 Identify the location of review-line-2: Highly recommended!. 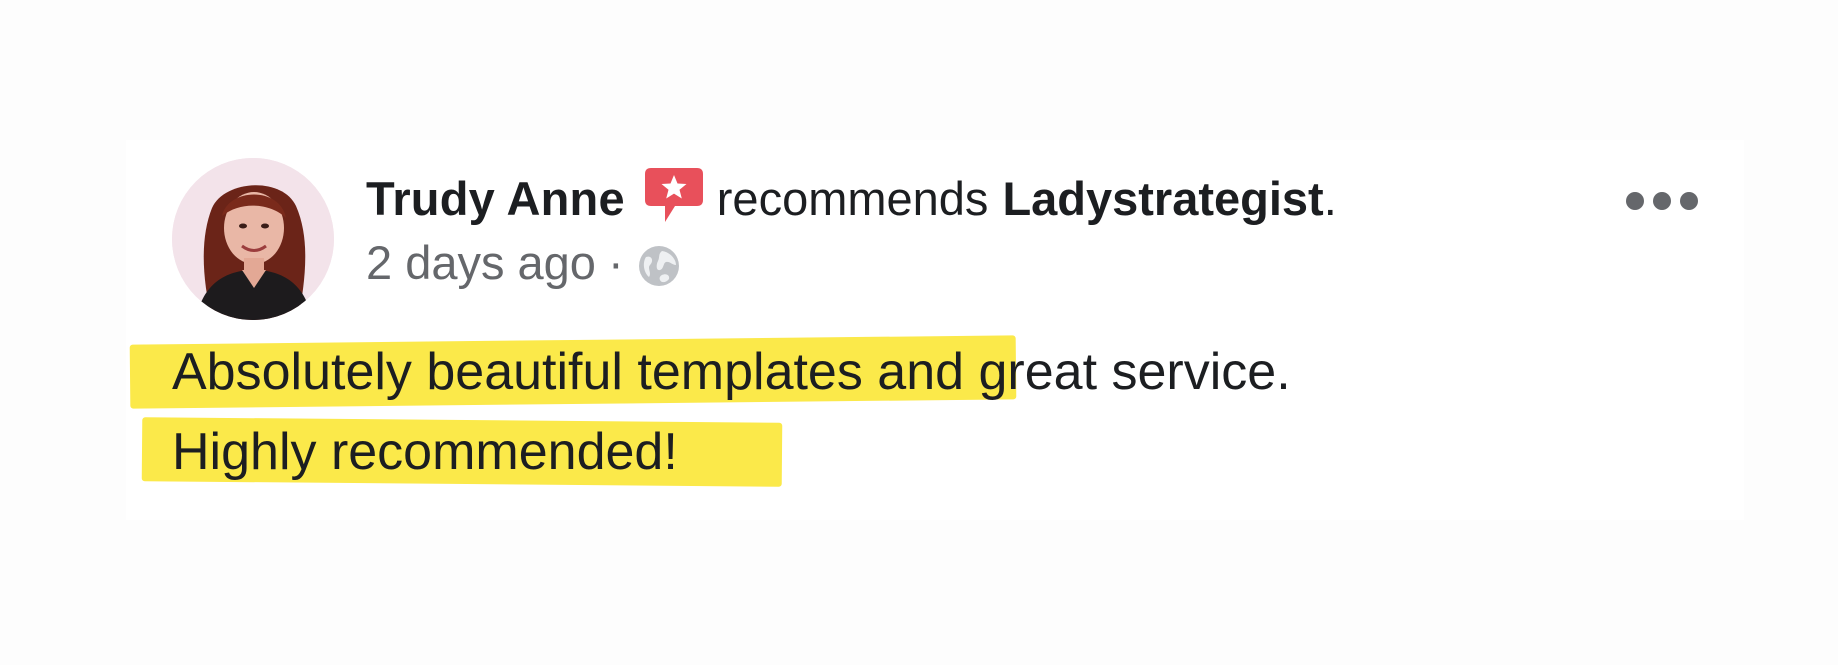
(716, 452).